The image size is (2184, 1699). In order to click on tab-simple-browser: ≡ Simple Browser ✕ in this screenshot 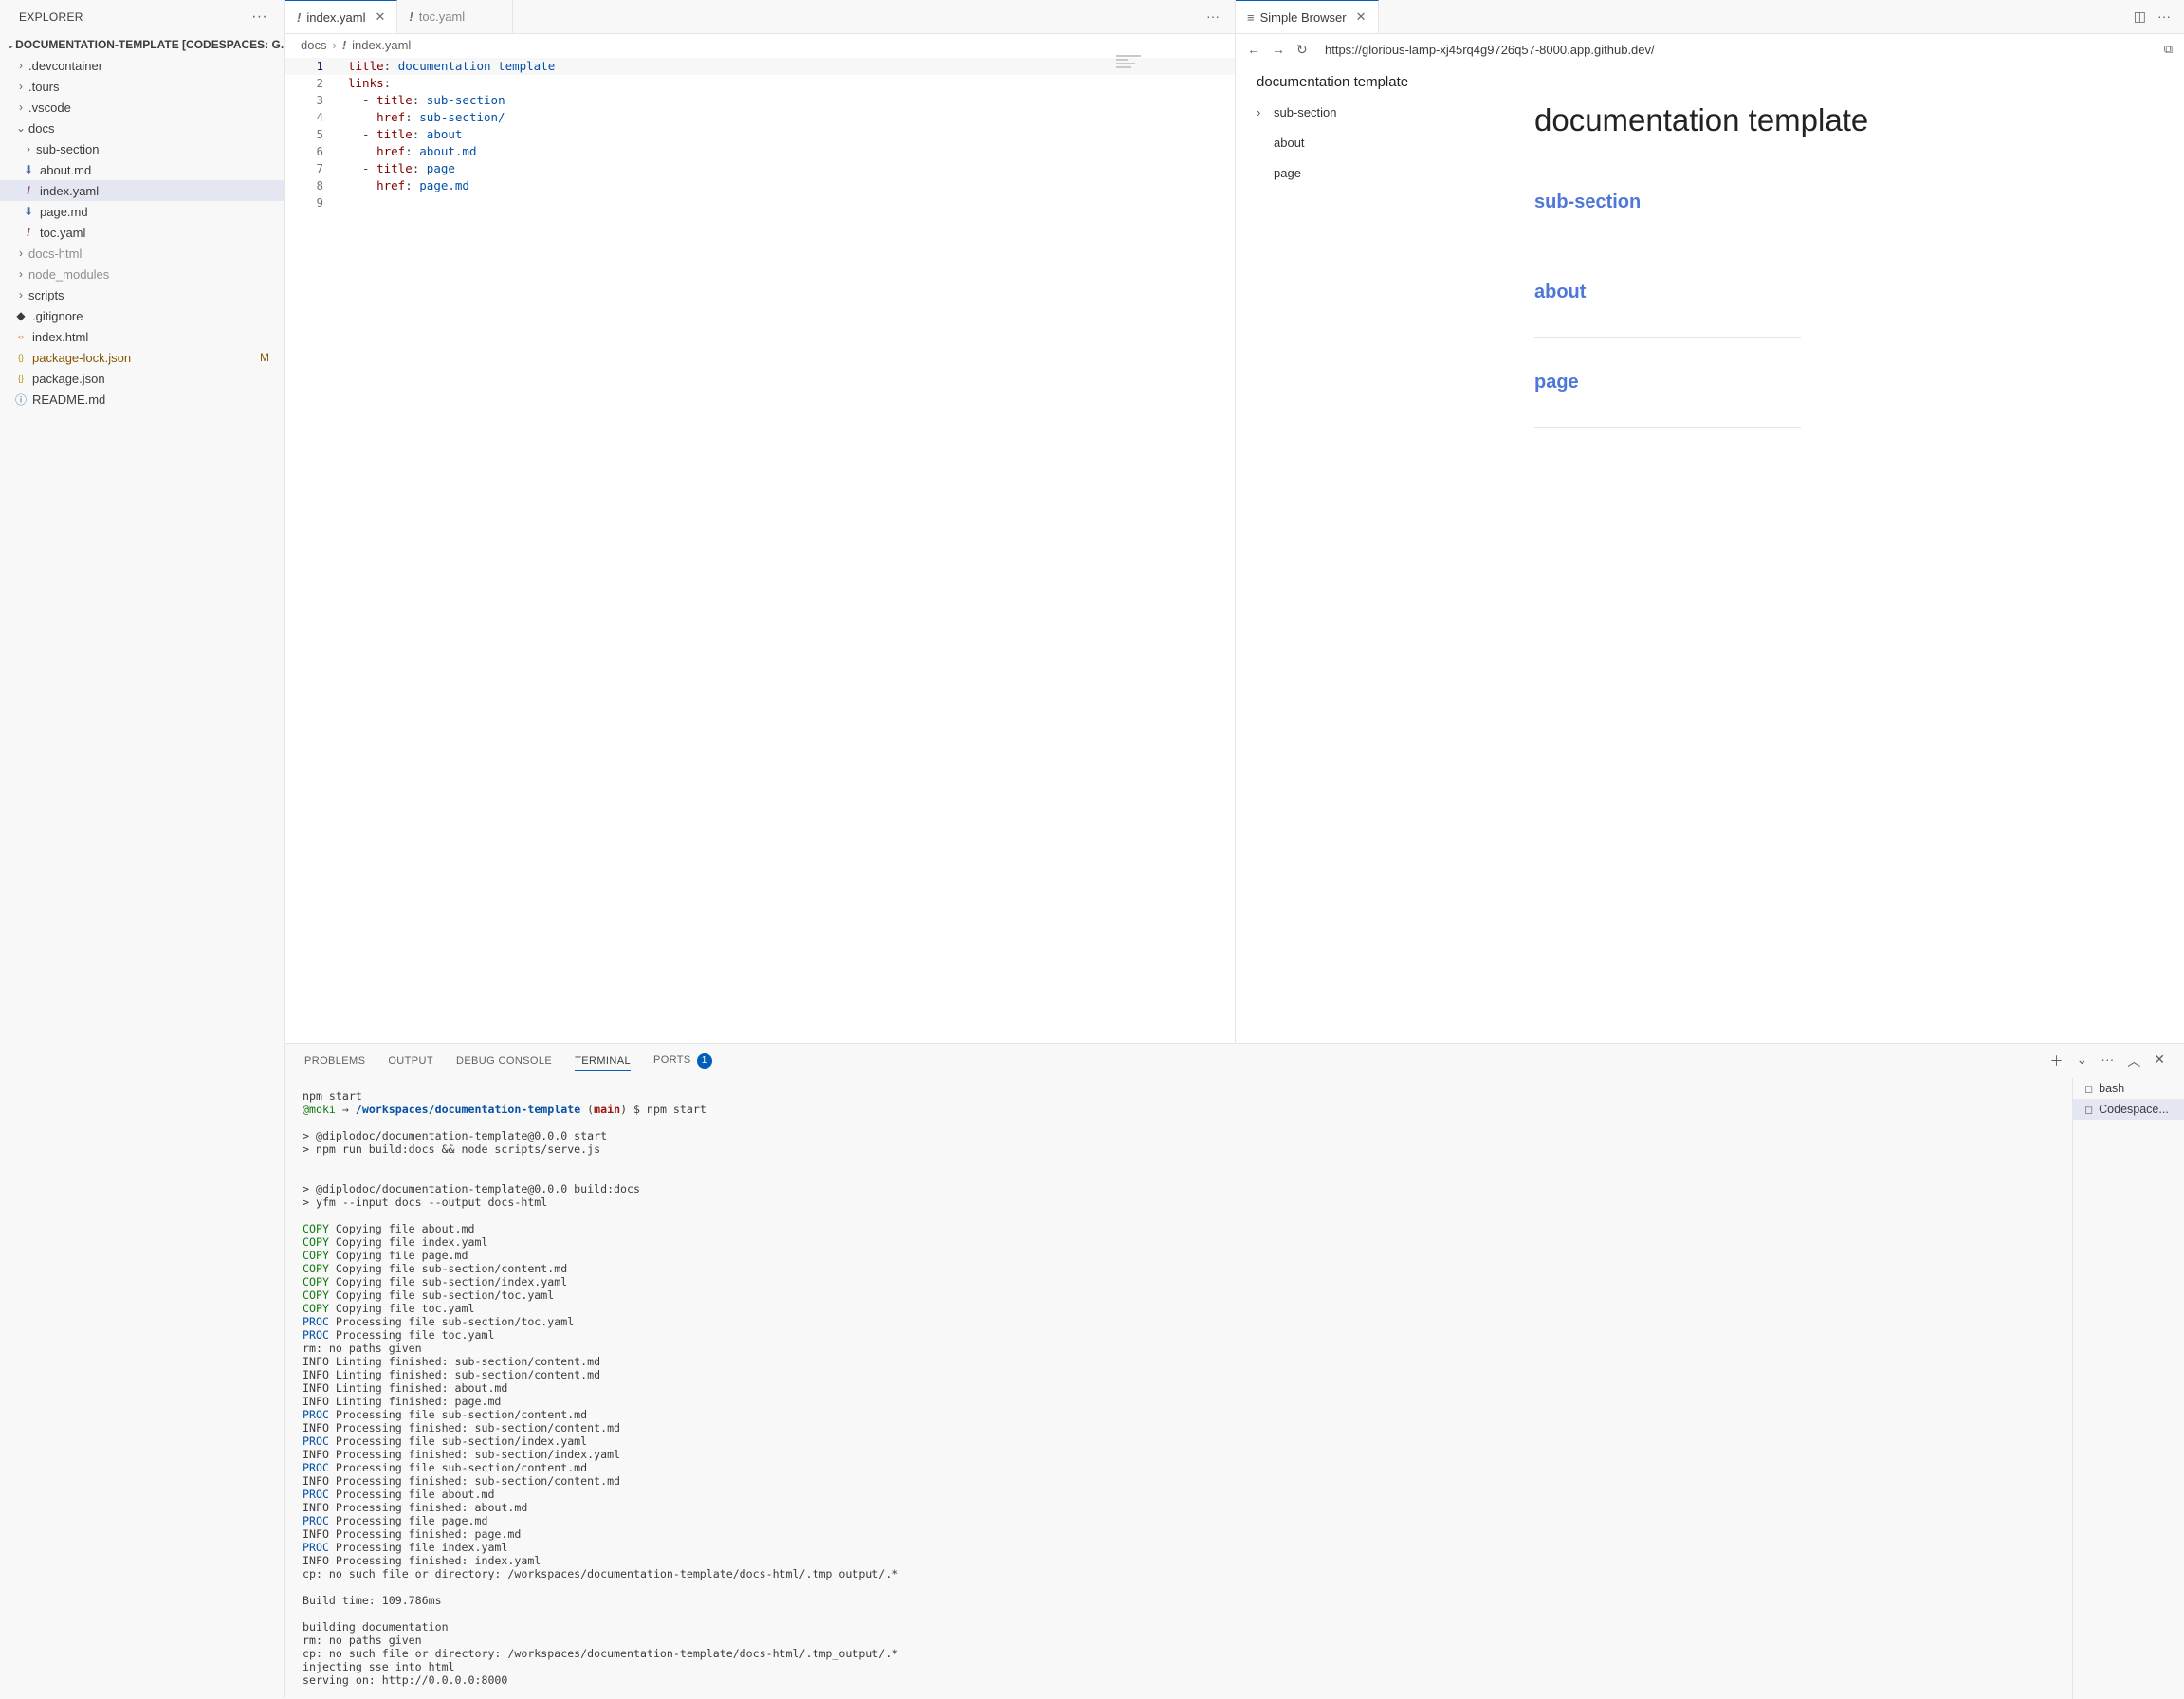, I will do `click(1308, 16)`.